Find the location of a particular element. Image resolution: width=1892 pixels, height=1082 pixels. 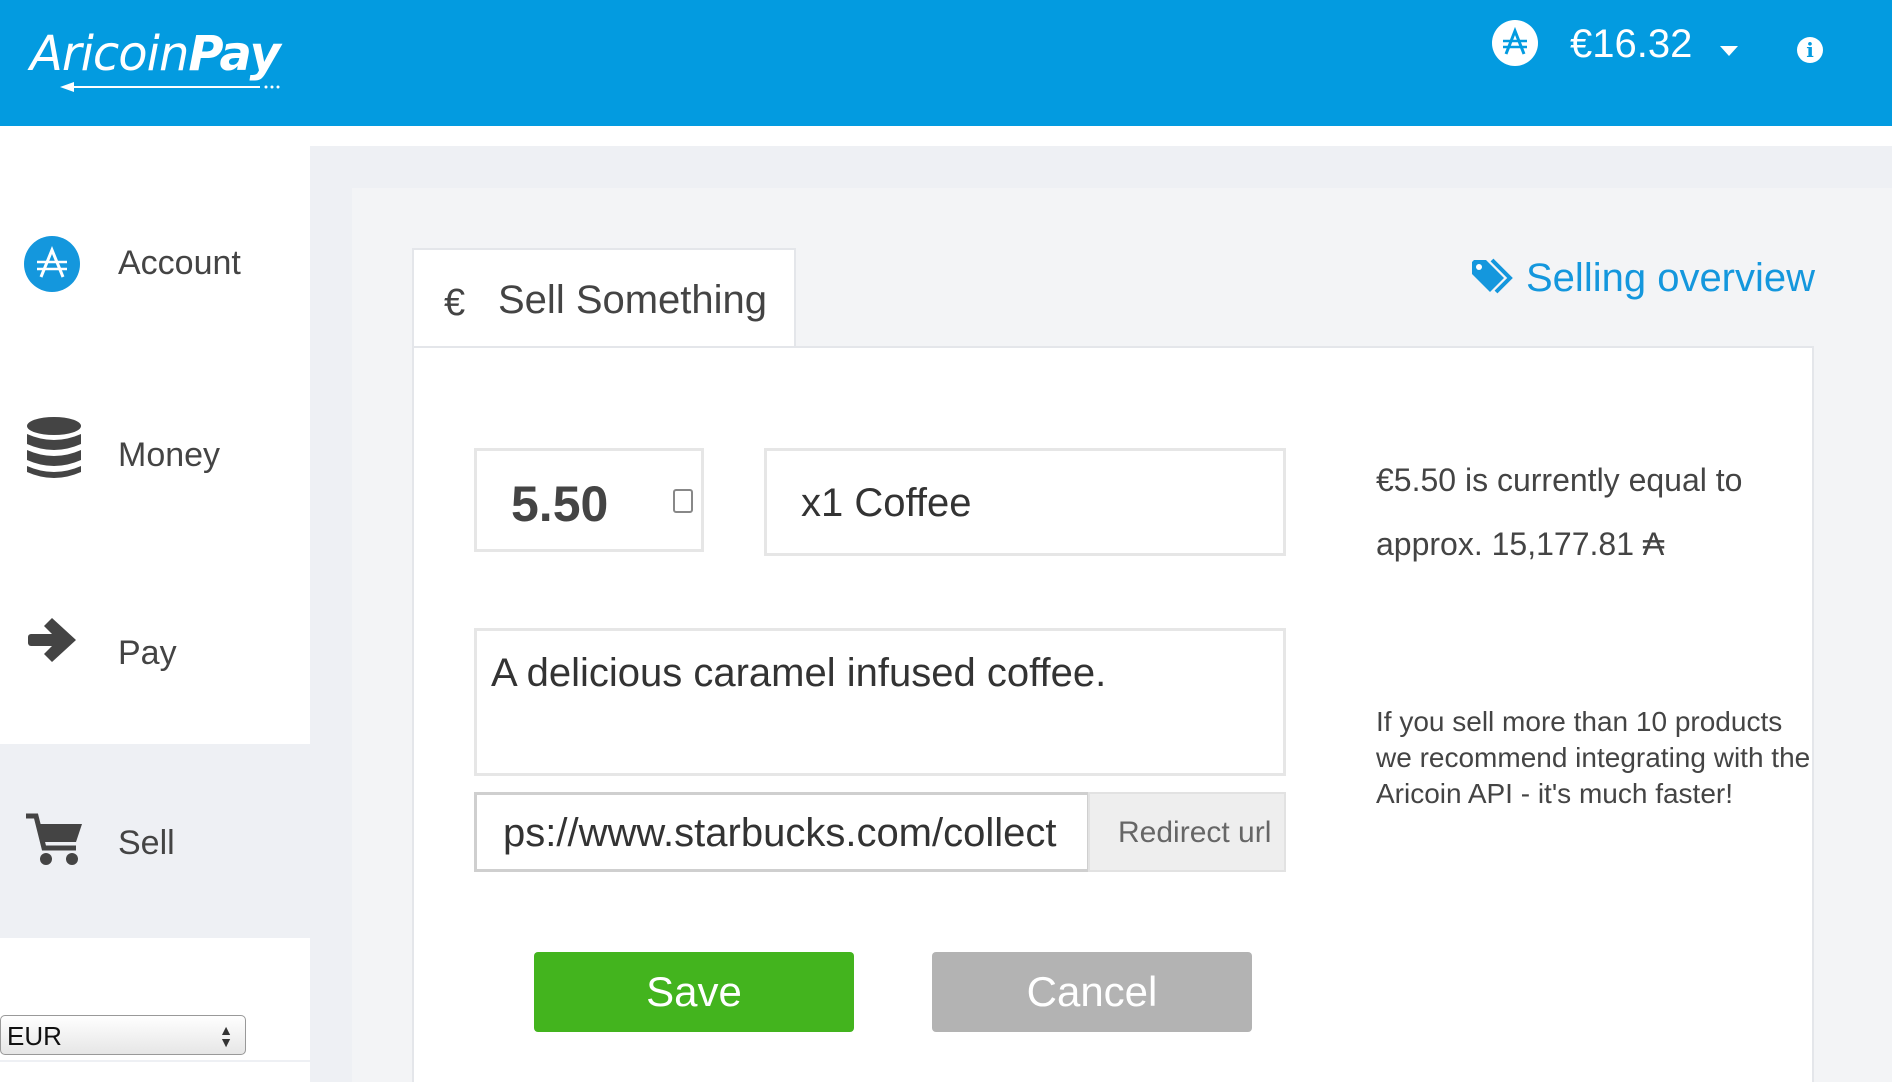

redirect-url-label: Redirect url is located at coordinates (1195, 832).